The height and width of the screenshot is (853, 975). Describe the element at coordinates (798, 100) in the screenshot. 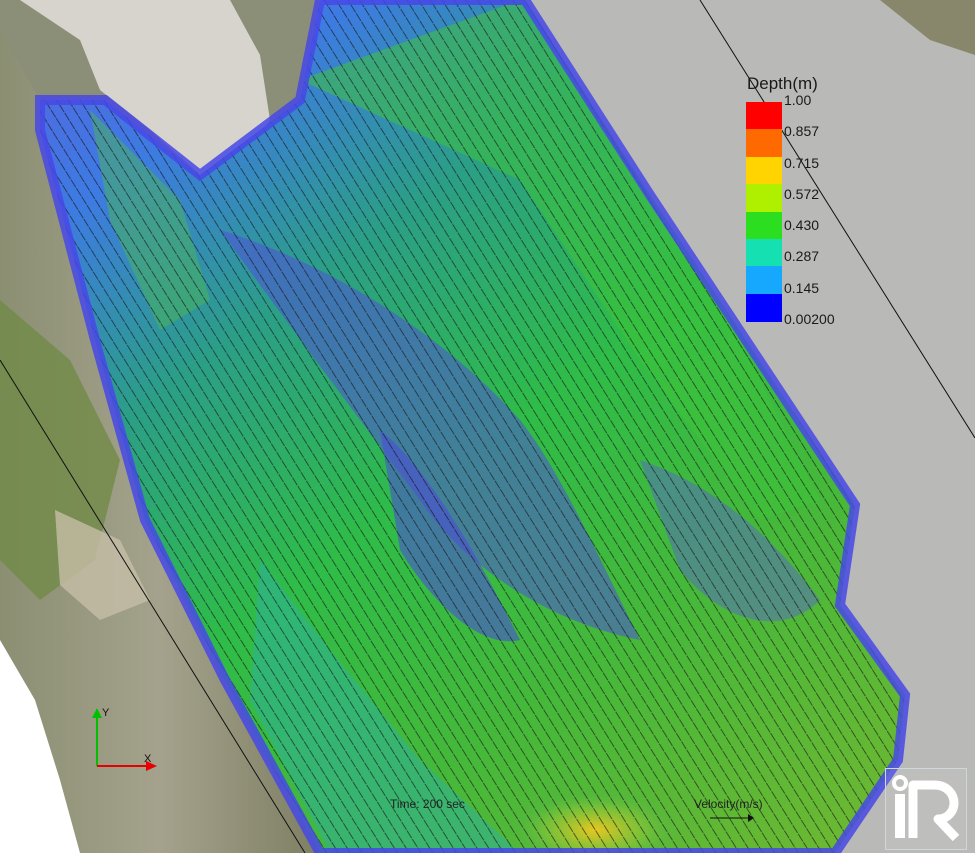

I see `legend-label-1: 1.00` at that location.